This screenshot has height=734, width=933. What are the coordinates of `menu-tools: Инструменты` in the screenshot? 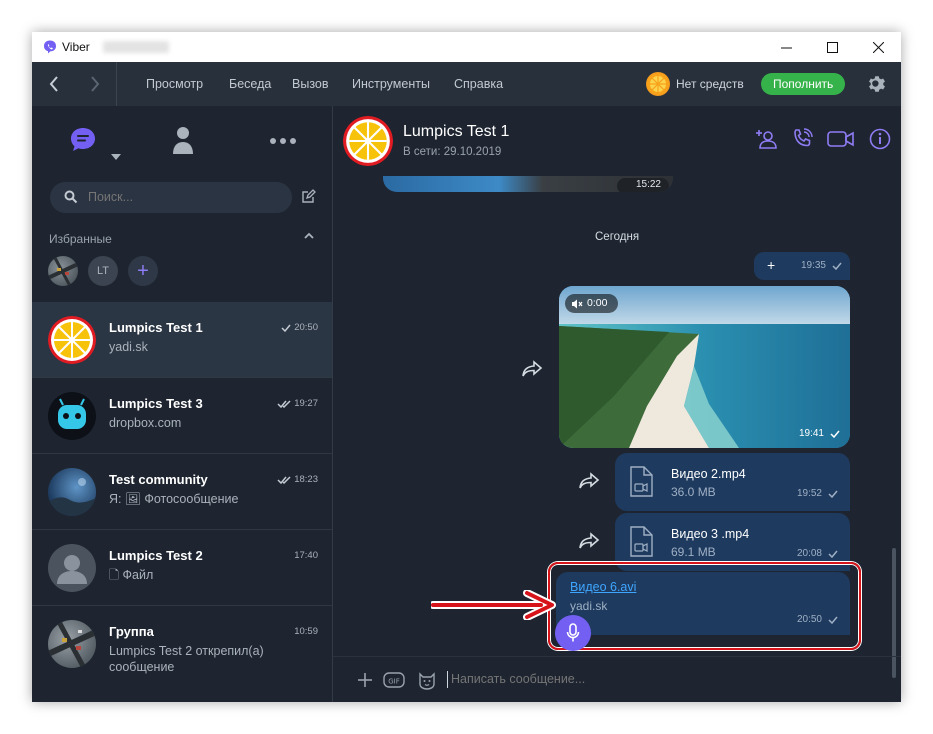 It's located at (391, 84).